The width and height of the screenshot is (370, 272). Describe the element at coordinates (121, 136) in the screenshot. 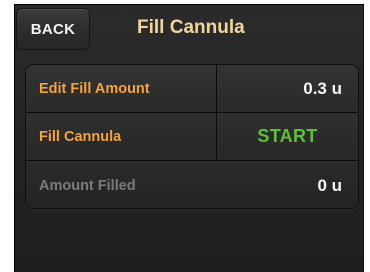

I see `fill-cannula-label: Fill Cannula` at that location.